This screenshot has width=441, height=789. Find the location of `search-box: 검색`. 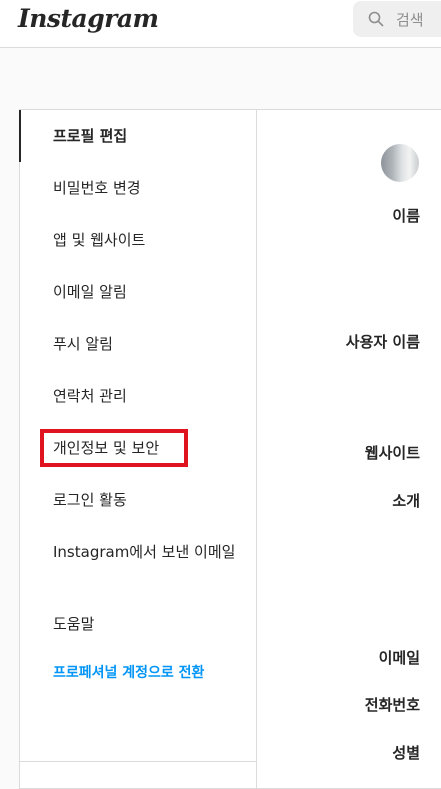

search-box: 검색 is located at coordinates (397, 19).